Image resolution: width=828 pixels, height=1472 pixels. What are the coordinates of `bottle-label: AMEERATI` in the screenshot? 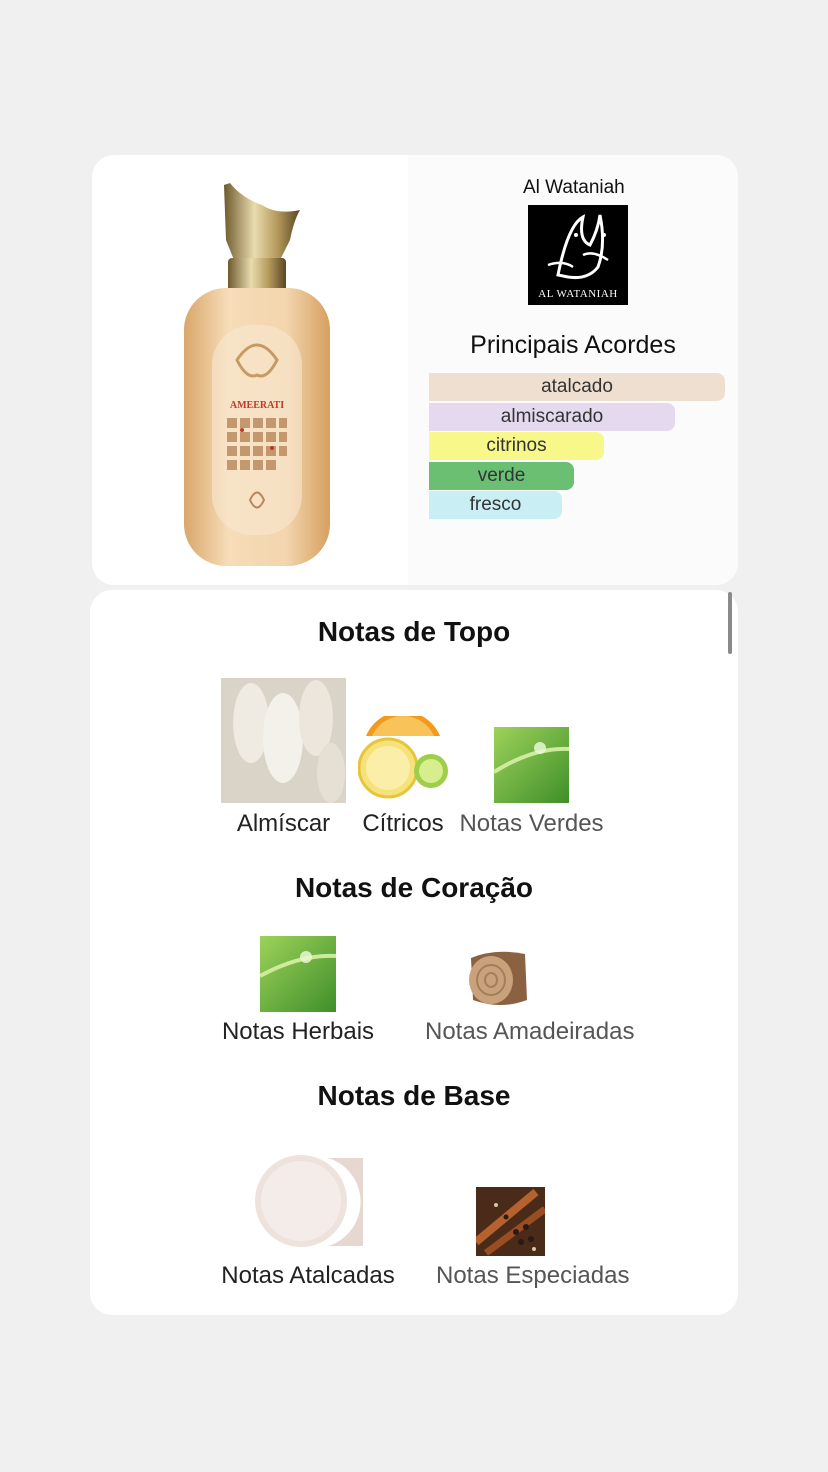 It's located at (257, 405).